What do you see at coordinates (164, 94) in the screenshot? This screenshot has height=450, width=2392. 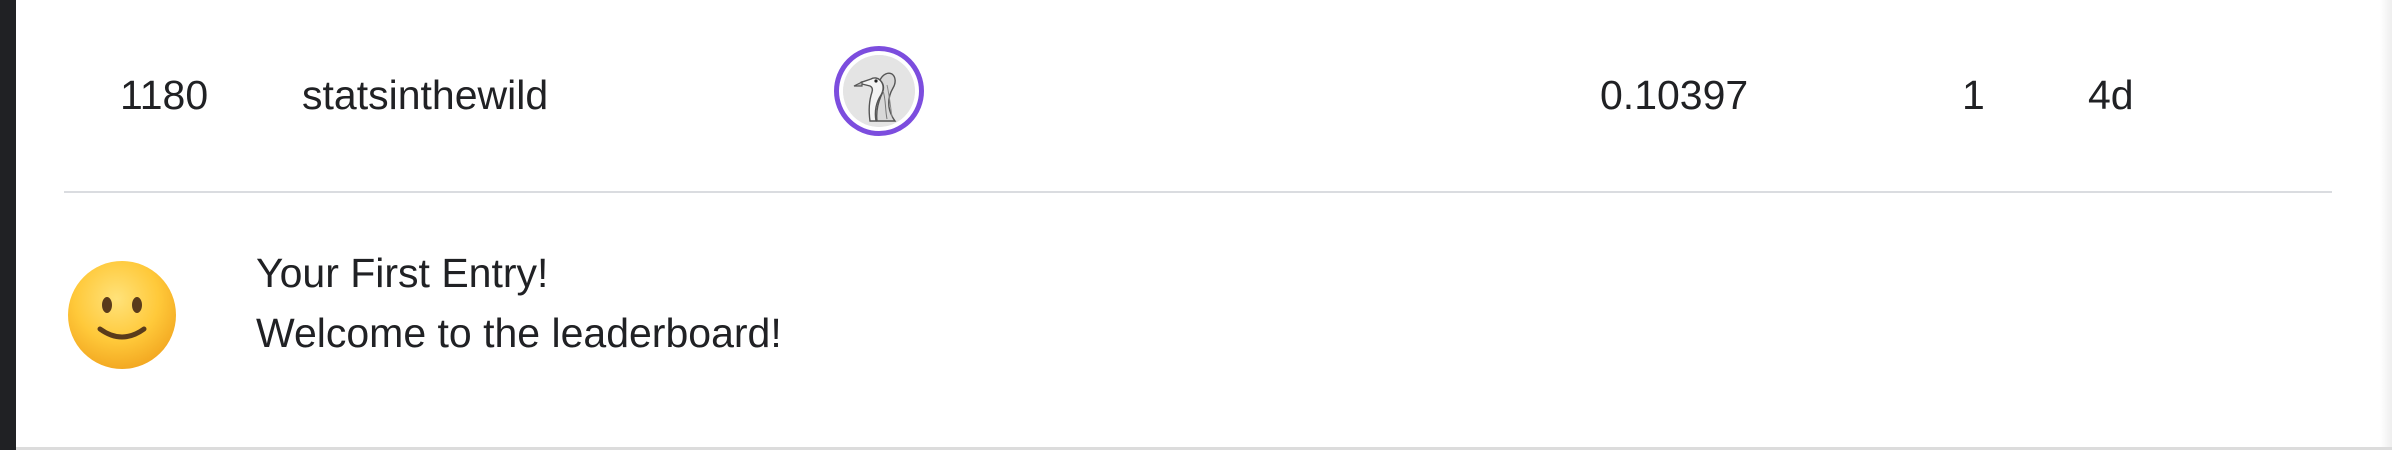 I see `rank-cell: 1180` at bounding box center [164, 94].